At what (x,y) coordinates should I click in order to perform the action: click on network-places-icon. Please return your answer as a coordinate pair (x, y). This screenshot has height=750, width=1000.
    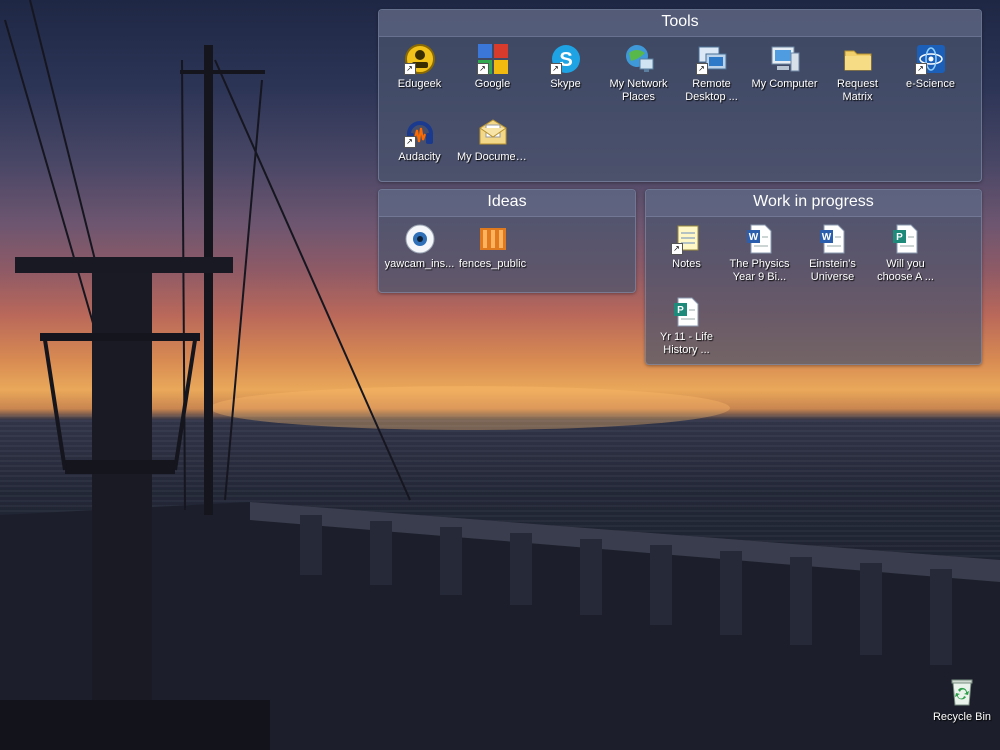
    Looking at the image, I should click on (639, 59).